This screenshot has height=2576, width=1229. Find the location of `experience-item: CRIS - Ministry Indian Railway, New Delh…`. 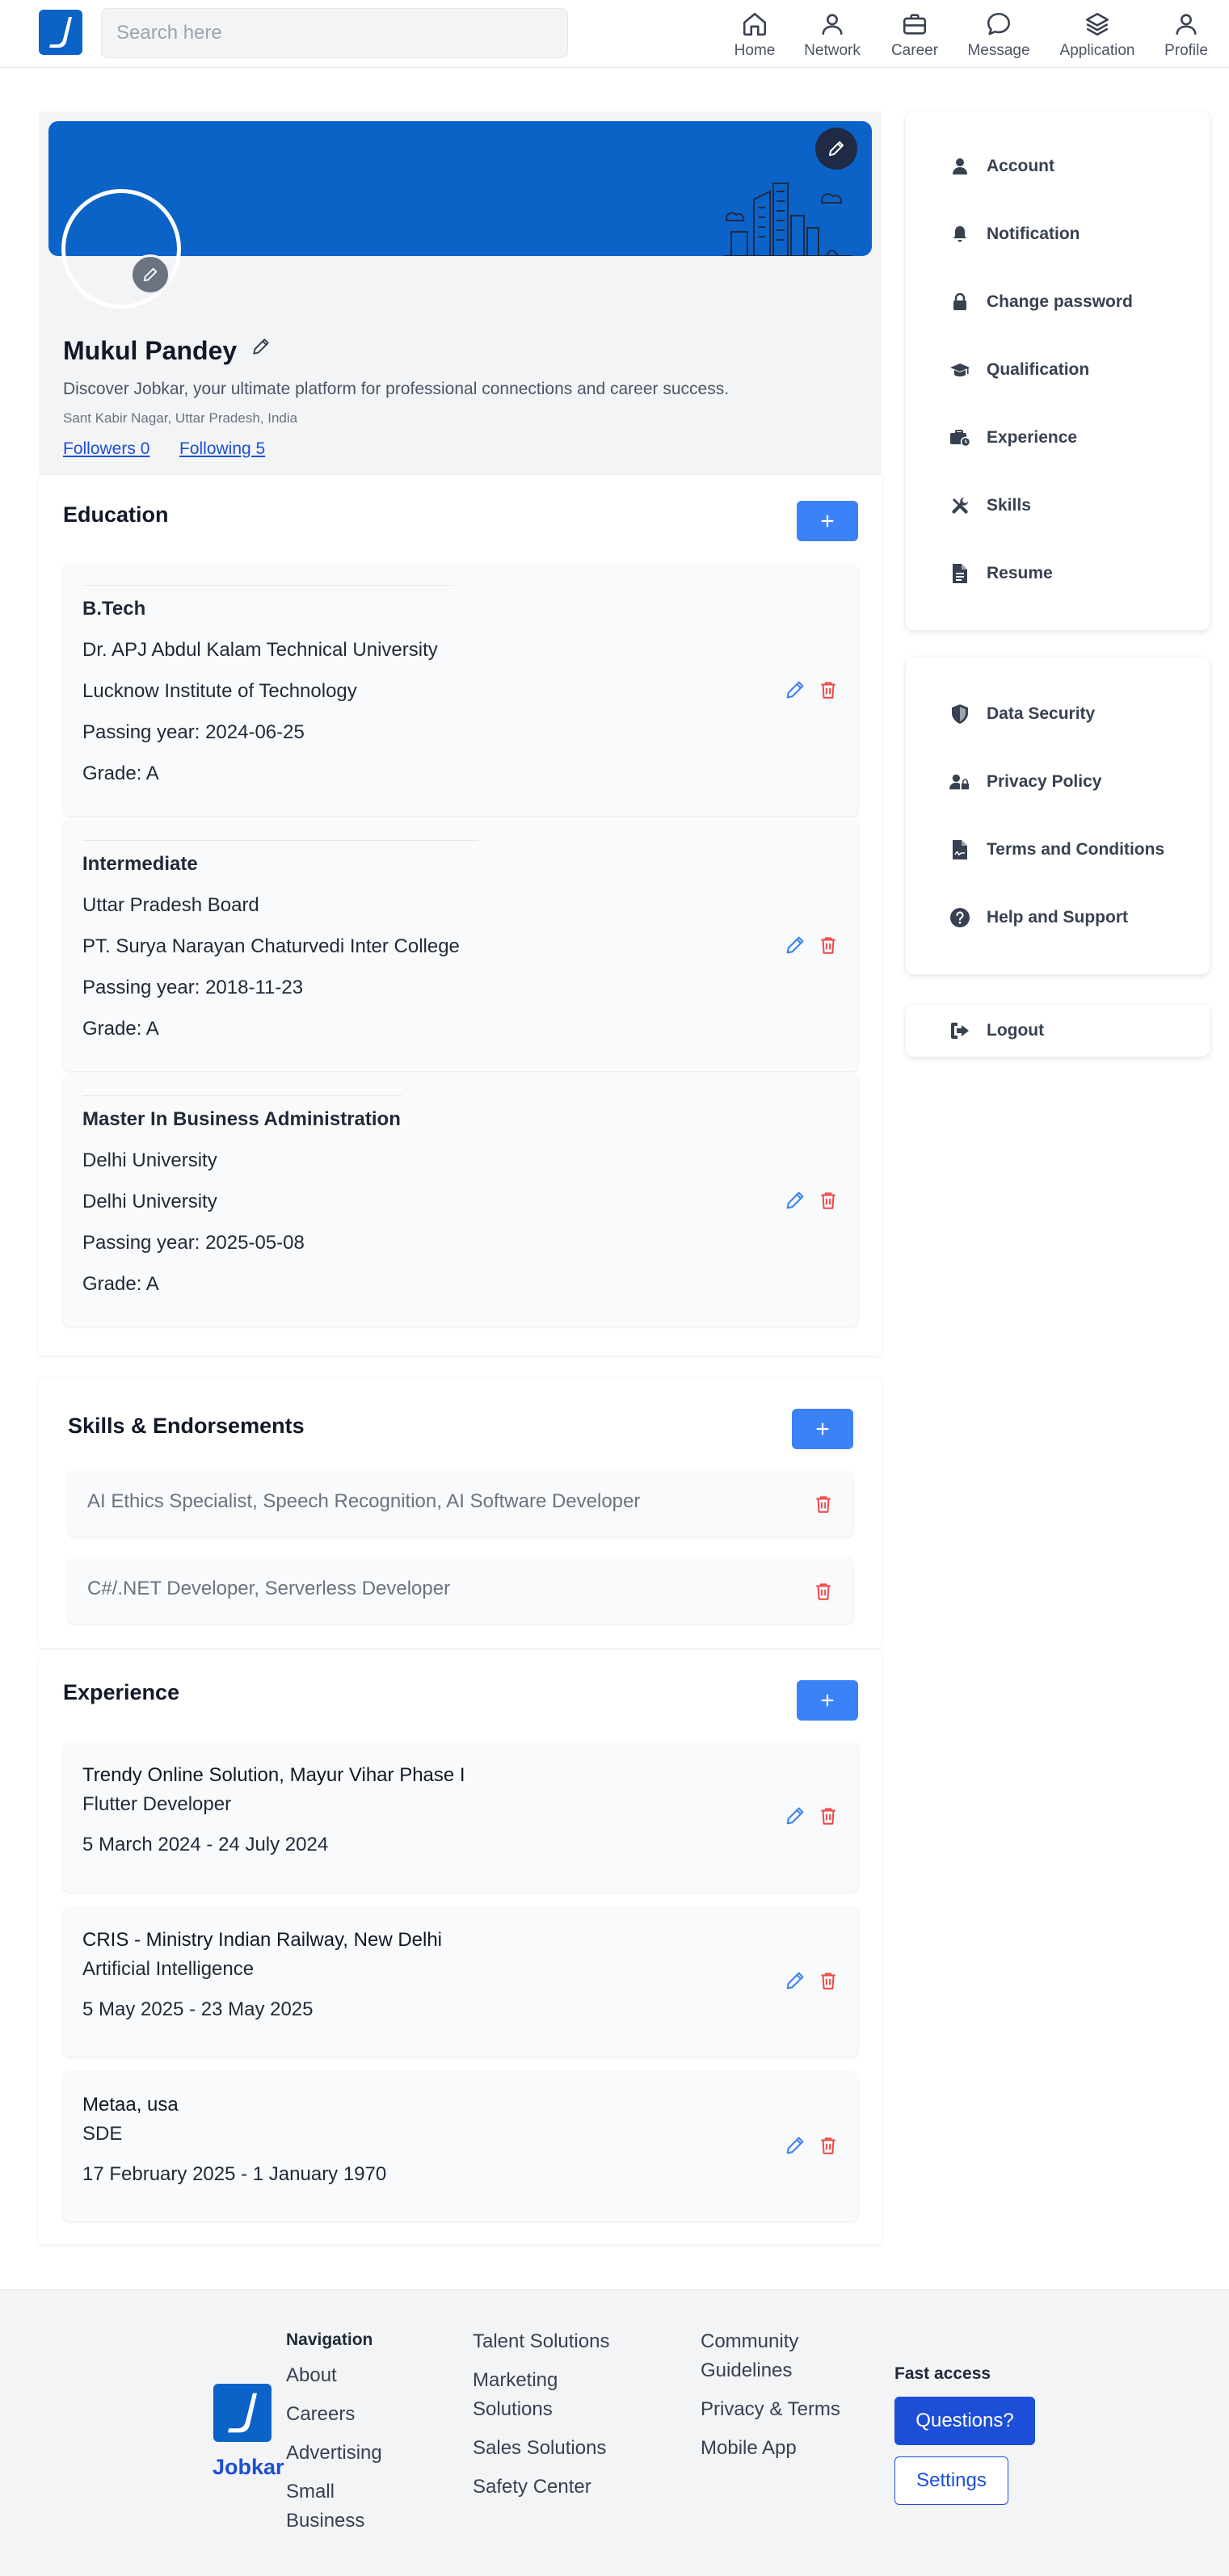

experience-item: CRIS - Ministry Indian Railway, New Delh… is located at coordinates (460, 1982).